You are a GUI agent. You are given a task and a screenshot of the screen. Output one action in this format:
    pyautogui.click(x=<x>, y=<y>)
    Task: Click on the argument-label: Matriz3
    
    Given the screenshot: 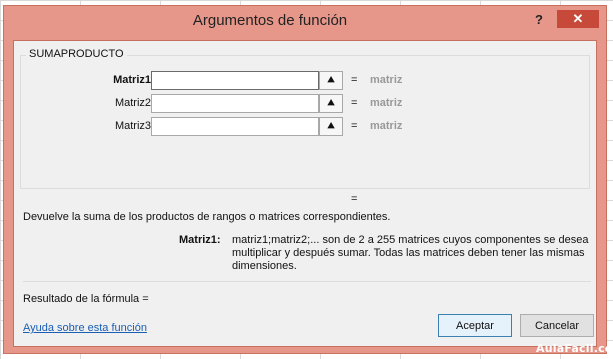 What is the action you would take?
    pyautogui.click(x=132, y=126)
    